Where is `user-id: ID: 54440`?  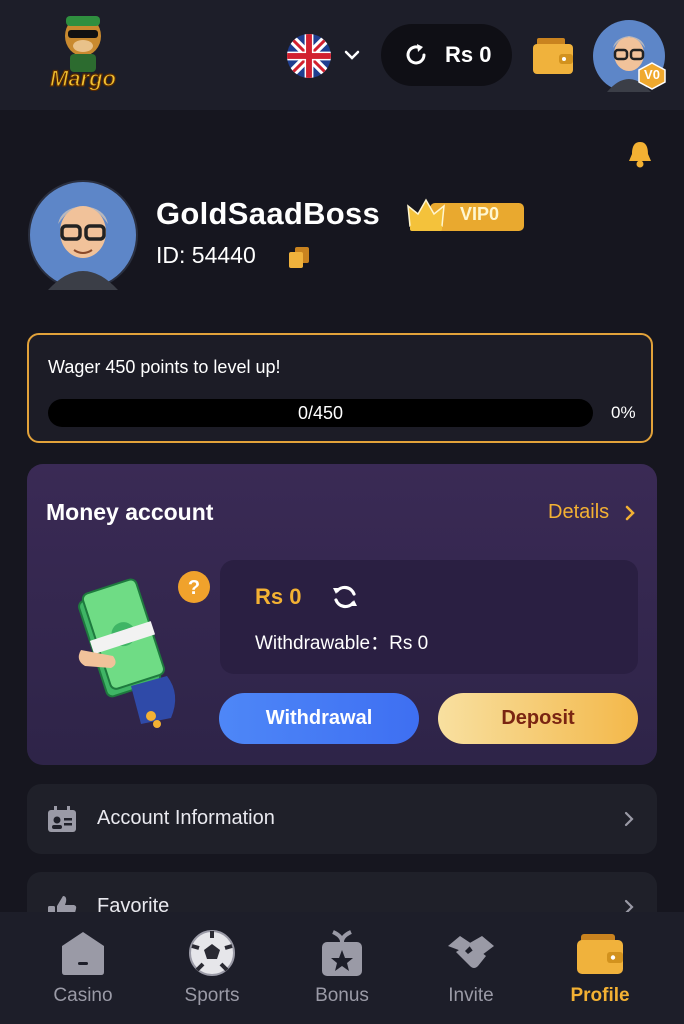 user-id: ID: 54440 is located at coordinates (206, 255).